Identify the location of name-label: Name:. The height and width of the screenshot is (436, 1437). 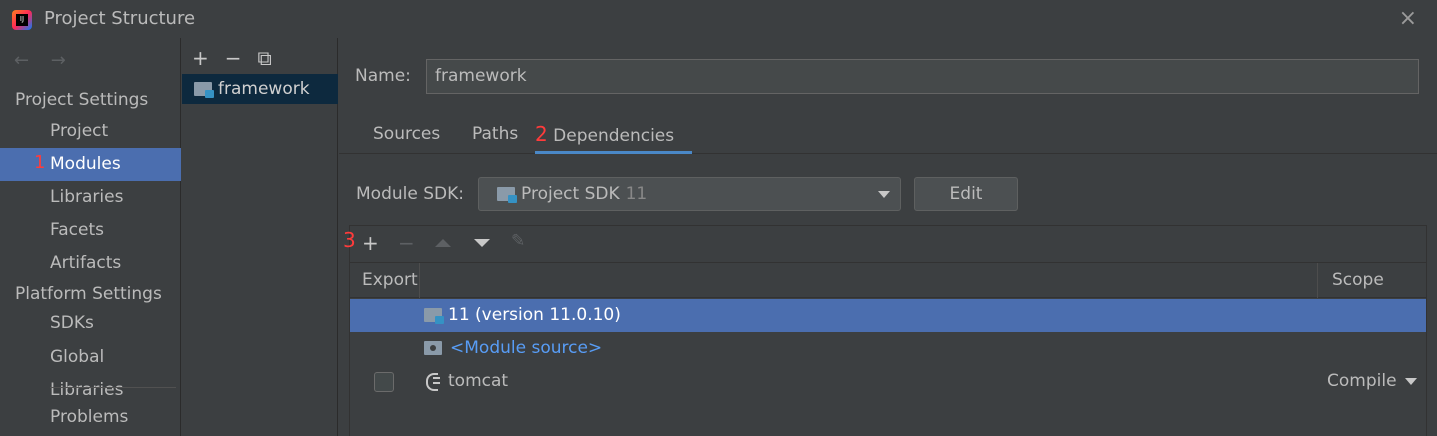
(383, 76).